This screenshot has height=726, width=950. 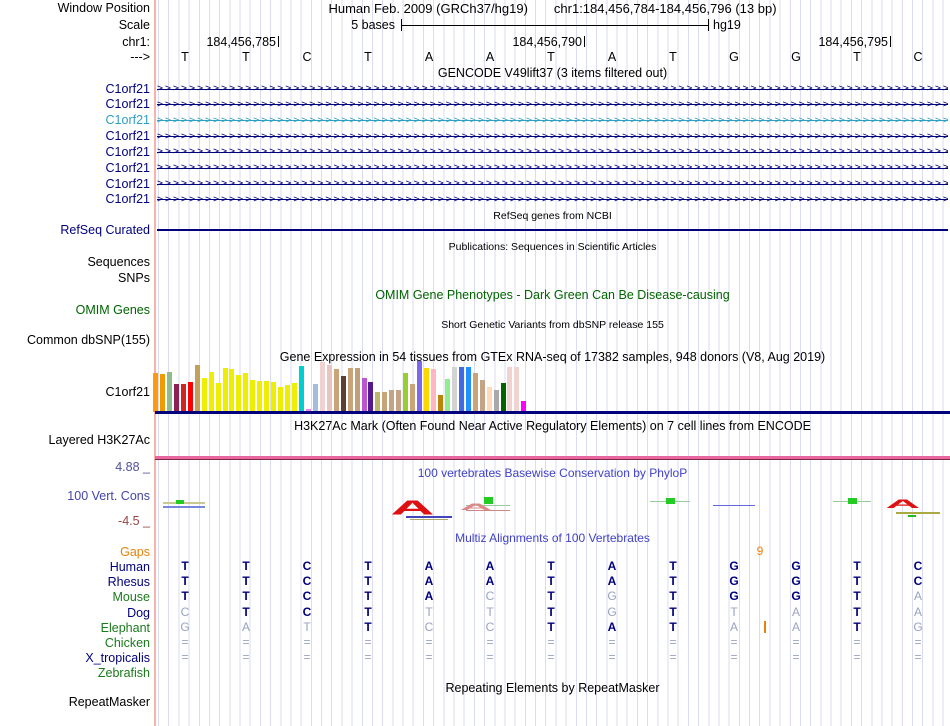 I want to click on gtex-gene-label: C1orf21, so click(x=75, y=392).